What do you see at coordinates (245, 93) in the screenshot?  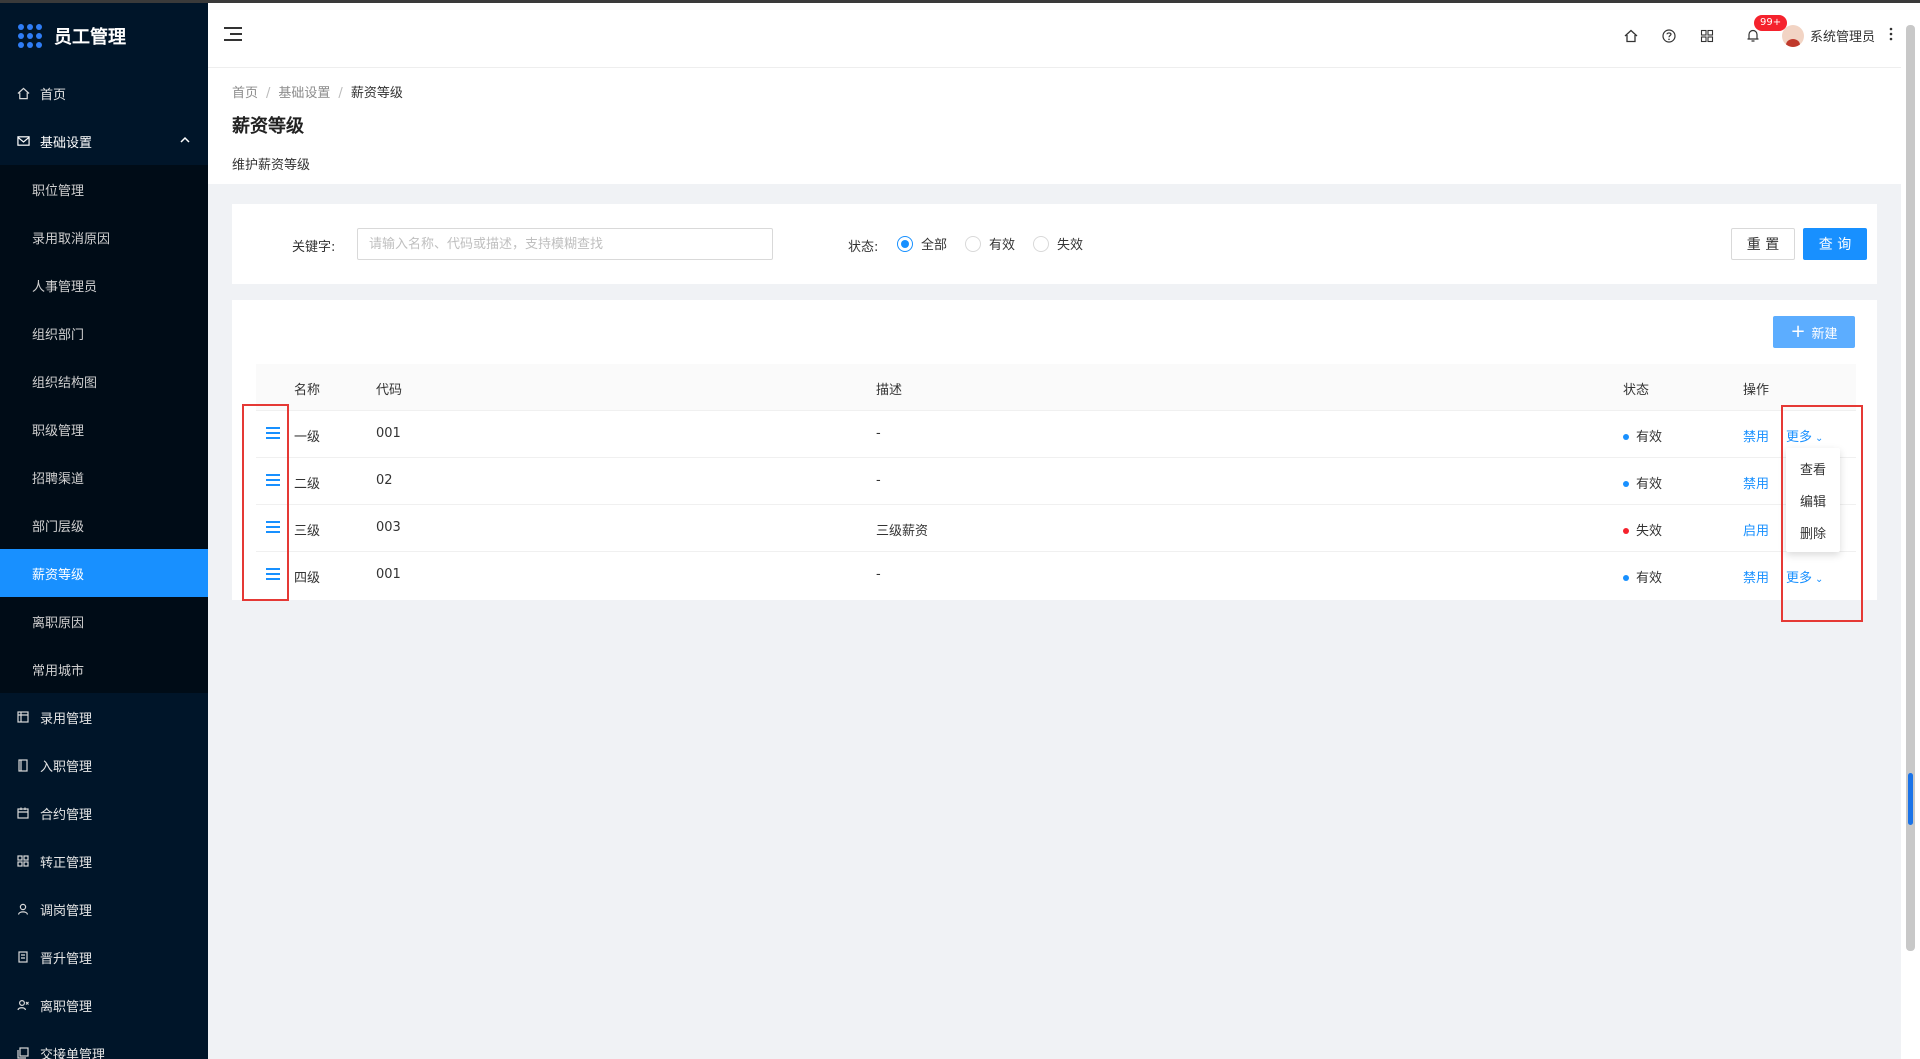 I see `breadcrumb-home: 首页` at bounding box center [245, 93].